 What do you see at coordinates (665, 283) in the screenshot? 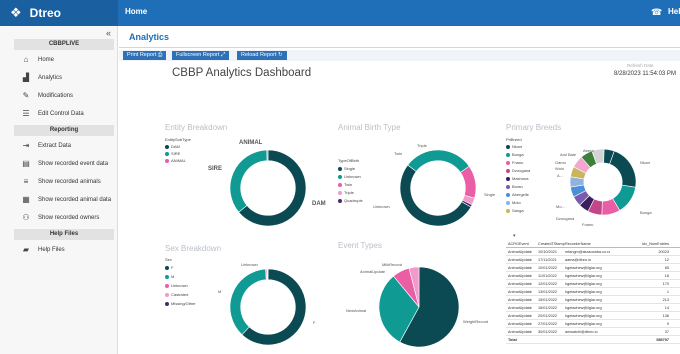
I see `table-cell: 170` at bounding box center [665, 283].